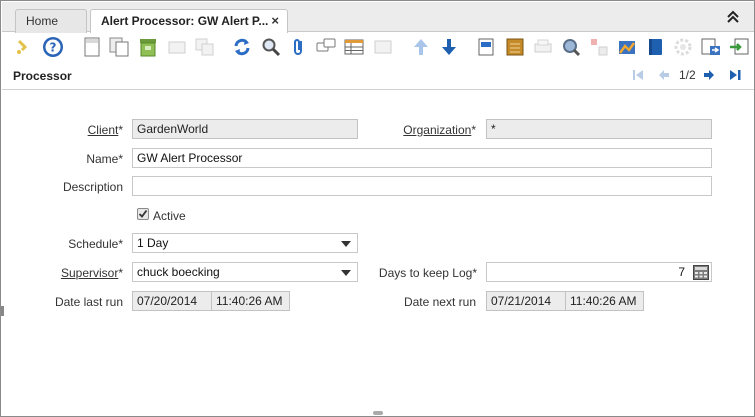 Image resolution: width=755 pixels, height=417 pixels. I want to click on find-icon, so click(271, 47).